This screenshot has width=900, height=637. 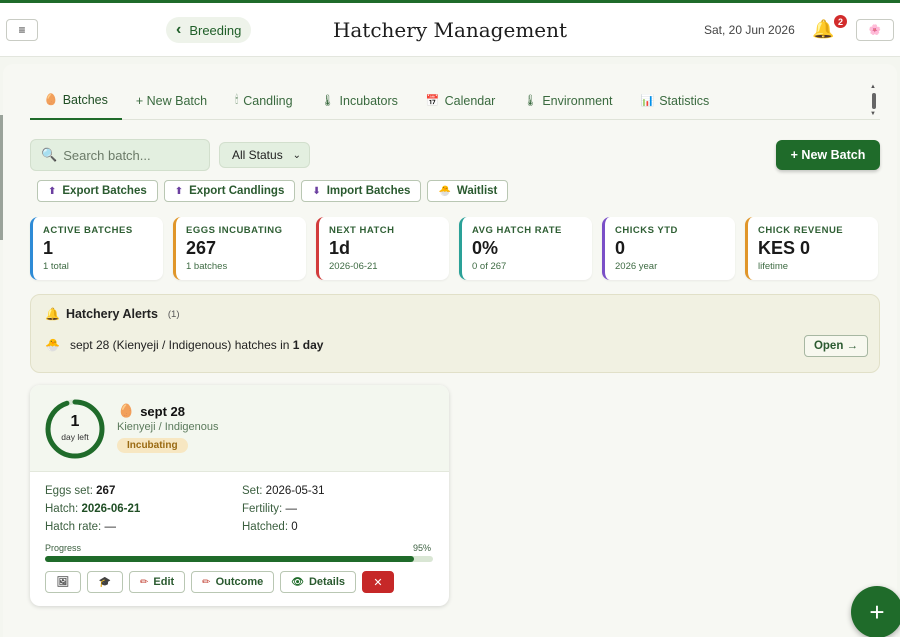 I want to click on stat-sub: 1 batches, so click(x=207, y=266).